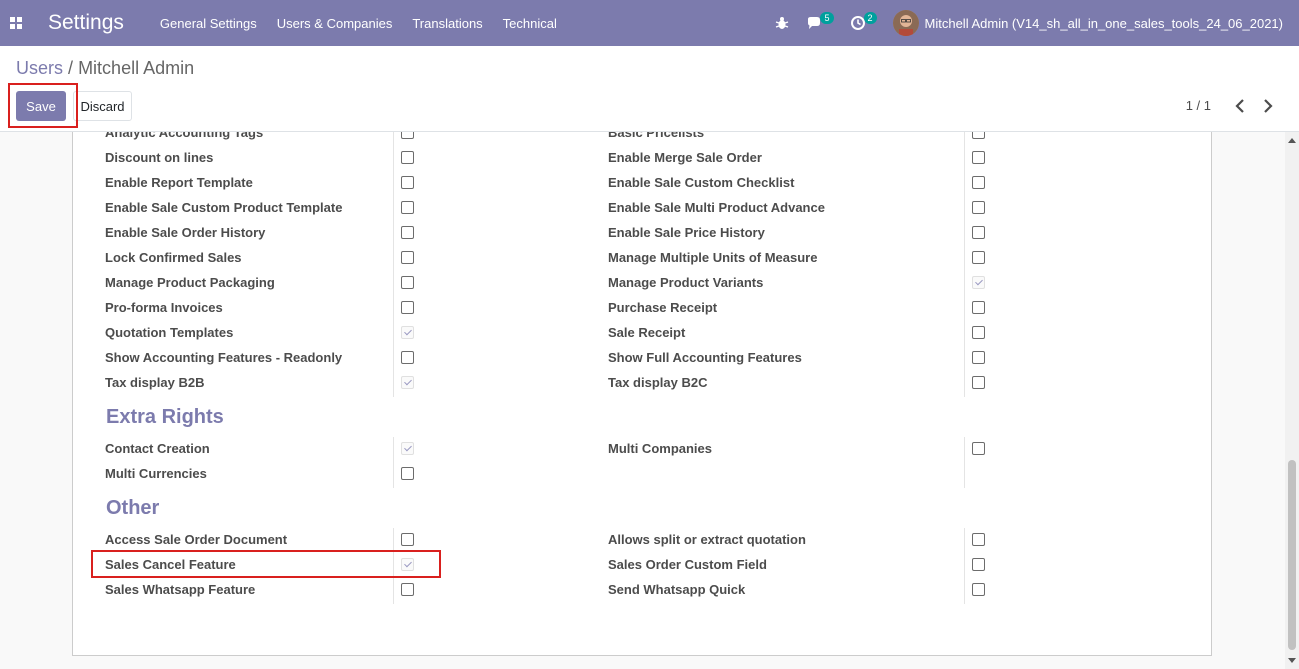 This screenshot has width=1299, height=669. Describe the element at coordinates (978, 307) in the screenshot. I see `checkbox-purchase-receipt` at that location.